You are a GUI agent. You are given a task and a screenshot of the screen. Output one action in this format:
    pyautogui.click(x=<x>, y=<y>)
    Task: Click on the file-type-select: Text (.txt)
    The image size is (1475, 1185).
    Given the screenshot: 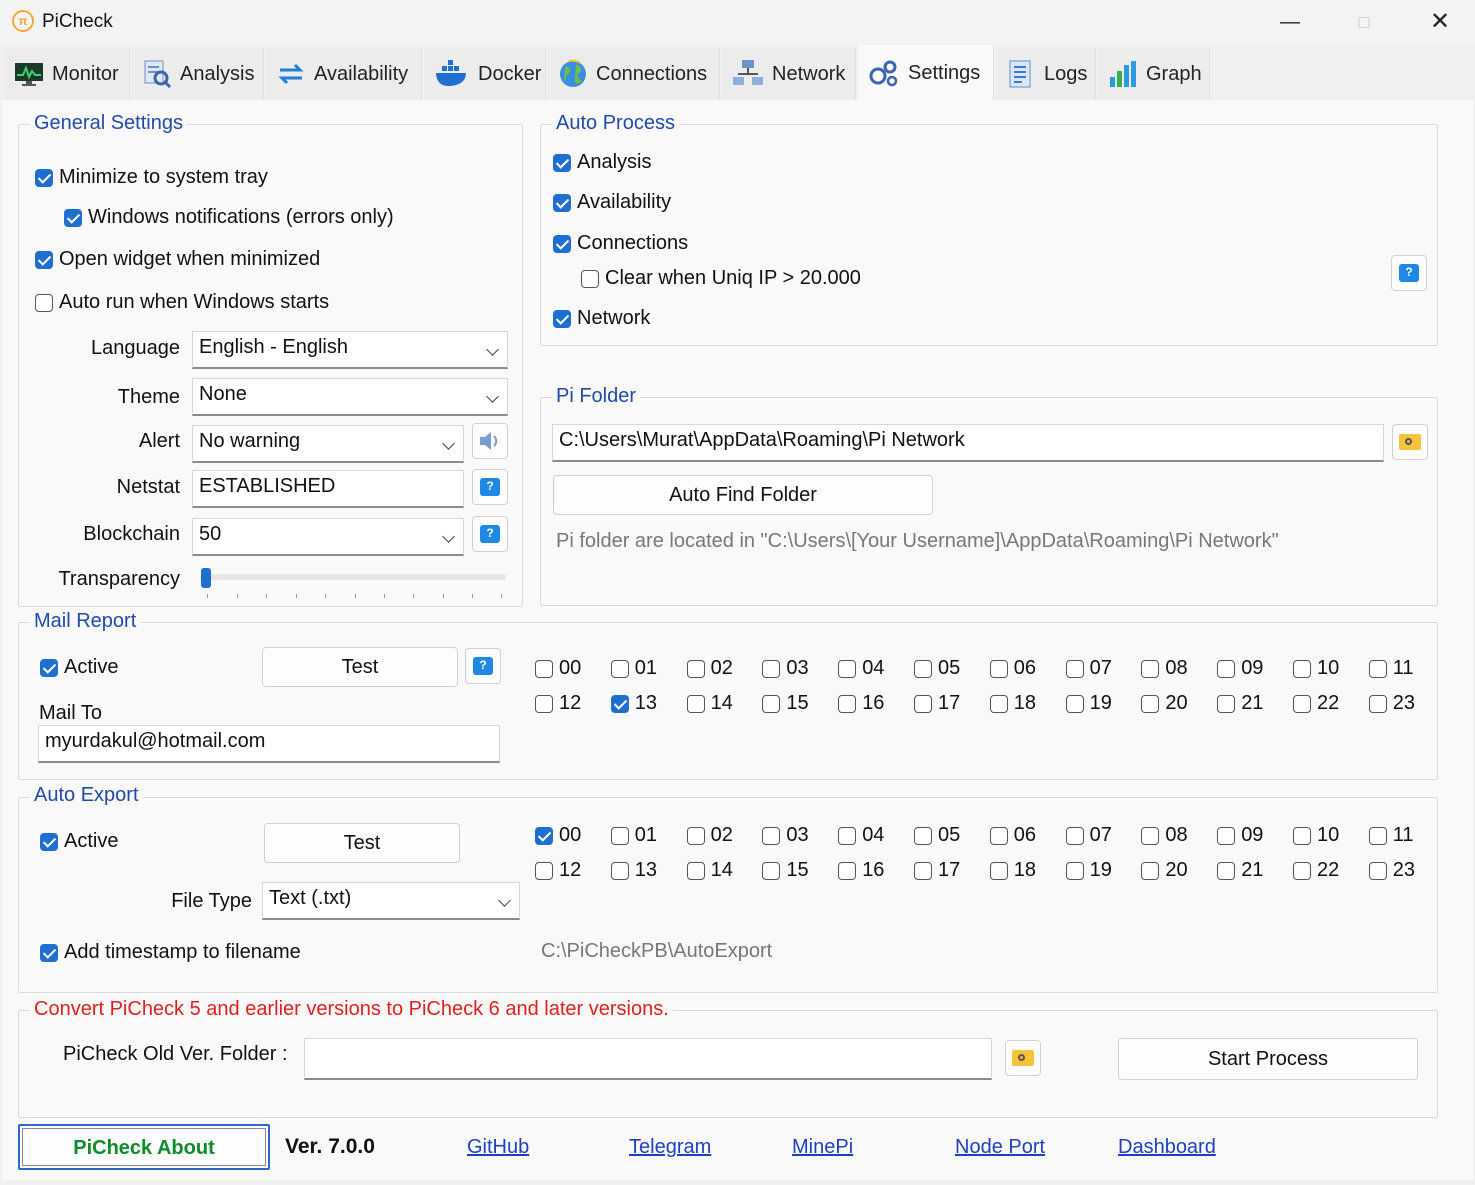 What is the action you would take?
    pyautogui.click(x=391, y=901)
    